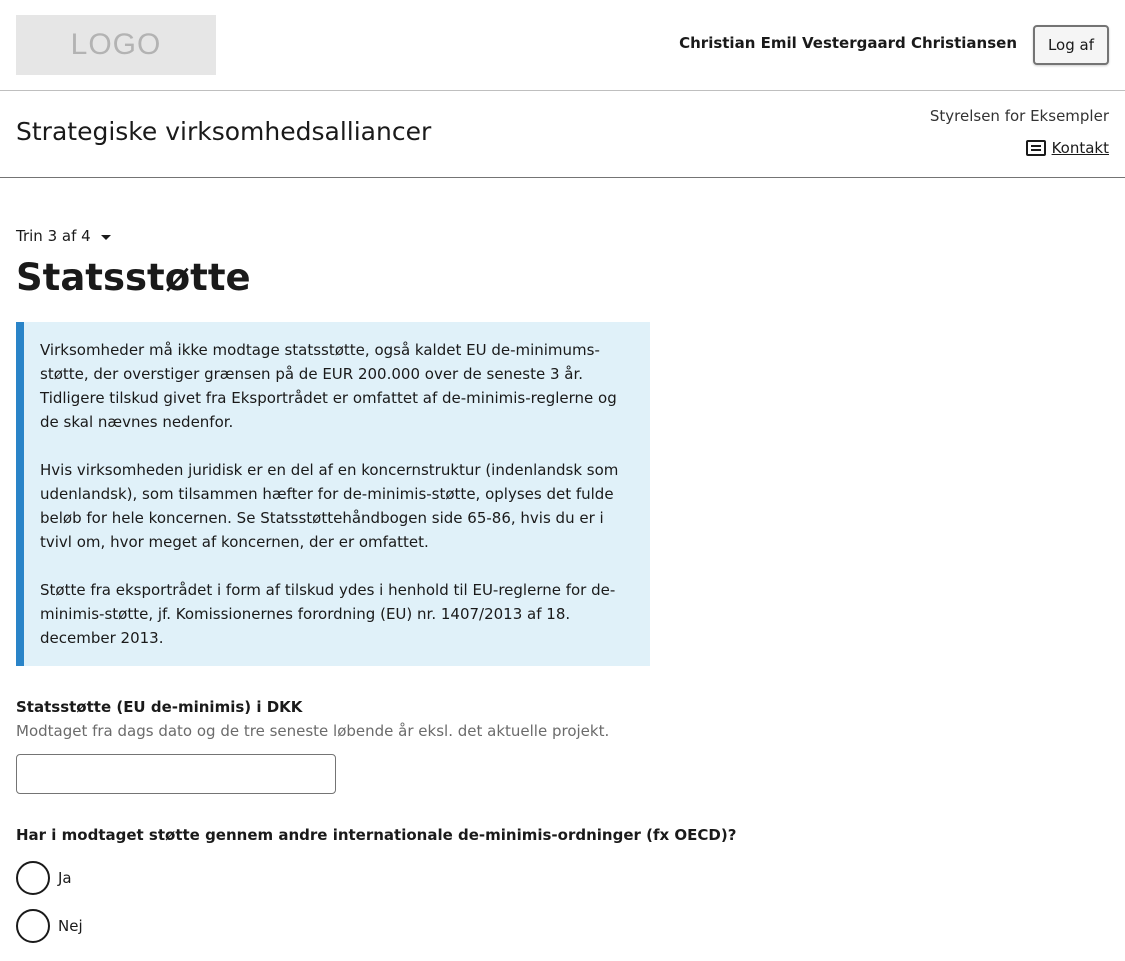 Image resolution: width=1125 pixels, height=961 pixels. Describe the element at coordinates (65, 878) in the screenshot. I see `radio-label: Ja` at that location.